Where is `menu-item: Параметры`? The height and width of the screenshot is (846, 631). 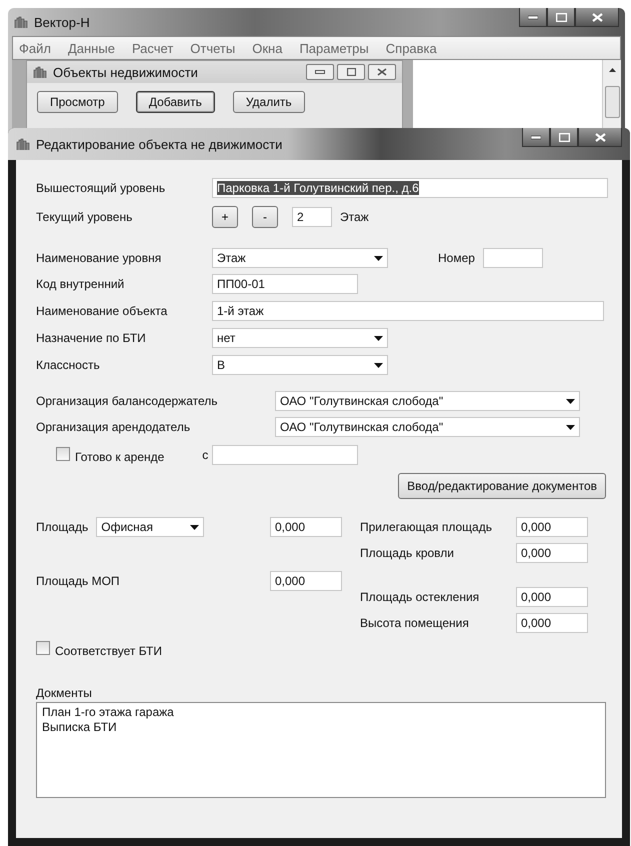 menu-item: Параметры is located at coordinates (334, 48).